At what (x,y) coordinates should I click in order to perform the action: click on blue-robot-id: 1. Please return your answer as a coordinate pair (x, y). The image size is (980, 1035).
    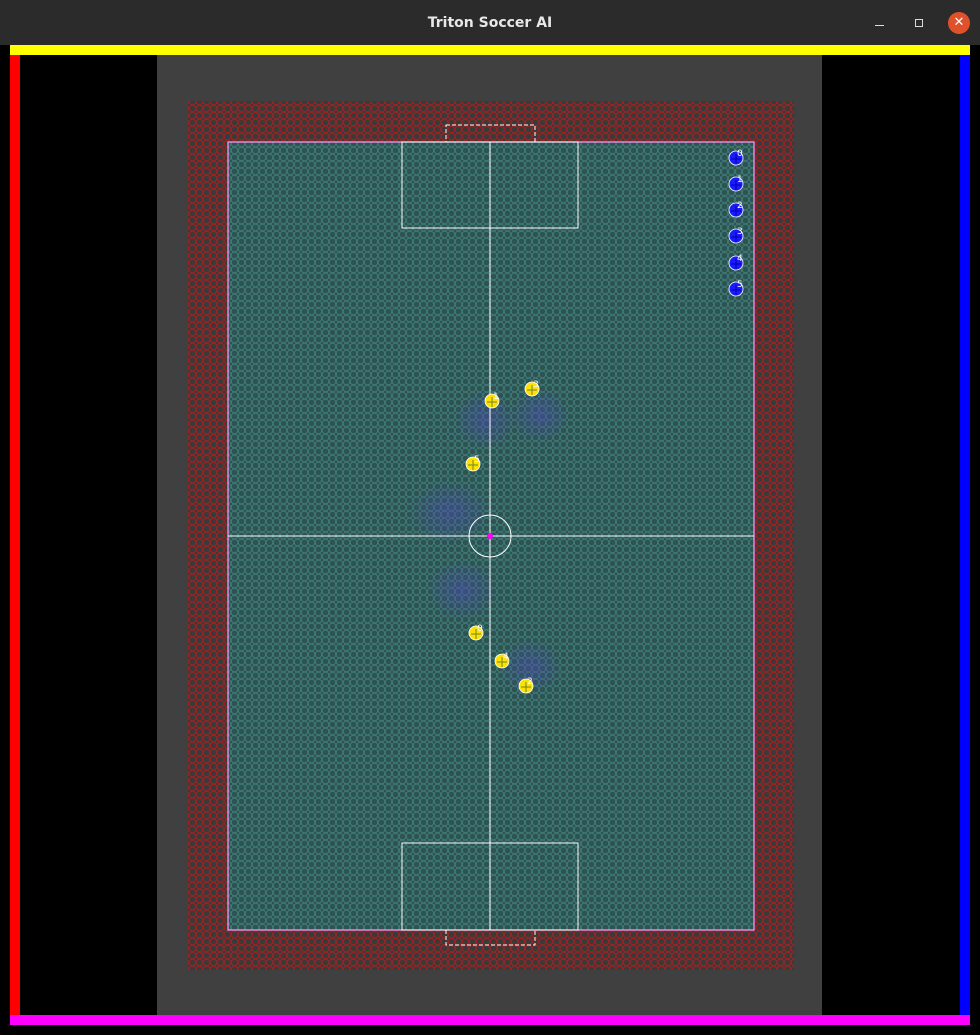
    Looking at the image, I should click on (740, 180).